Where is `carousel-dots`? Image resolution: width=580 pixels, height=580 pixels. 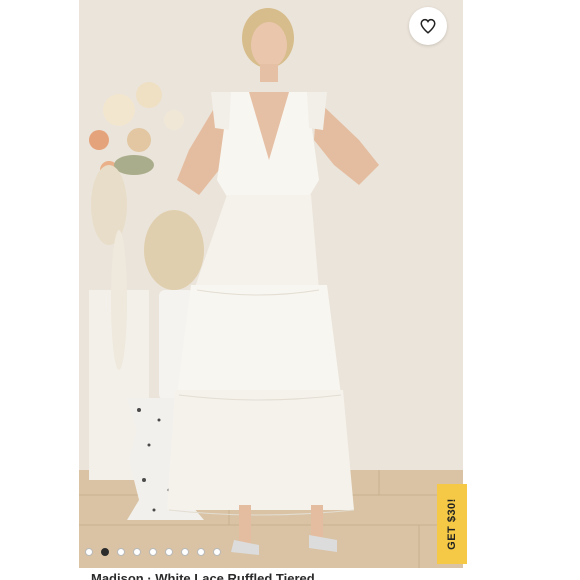 carousel-dots is located at coordinates (153, 552).